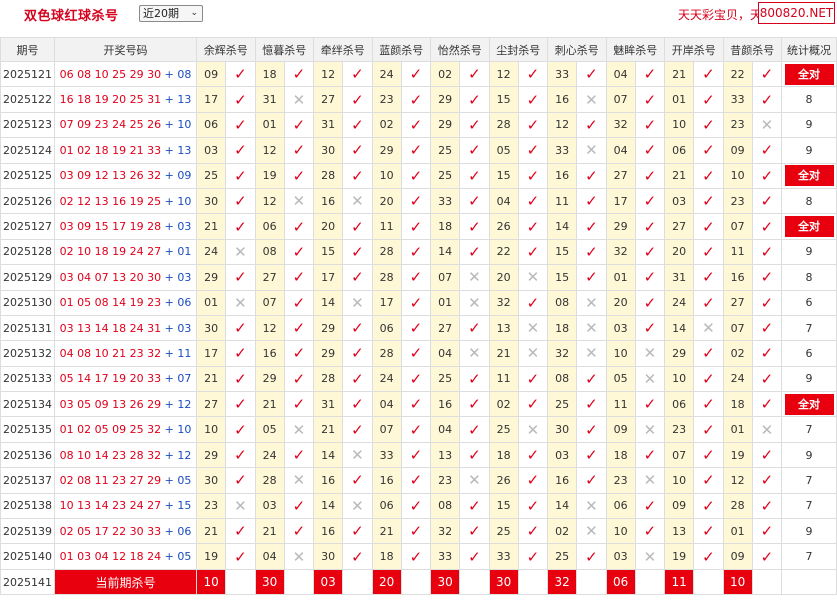 The height and width of the screenshot is (601, 837). I want to click on kill-number: 27, so click(445, 328).